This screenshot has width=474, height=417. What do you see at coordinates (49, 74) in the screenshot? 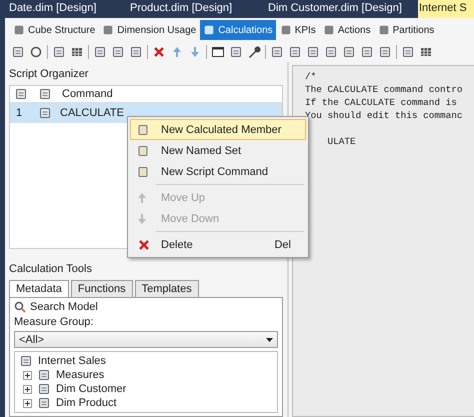
I see `panel-title: Script Organizer` at bounding box center [49, 74].